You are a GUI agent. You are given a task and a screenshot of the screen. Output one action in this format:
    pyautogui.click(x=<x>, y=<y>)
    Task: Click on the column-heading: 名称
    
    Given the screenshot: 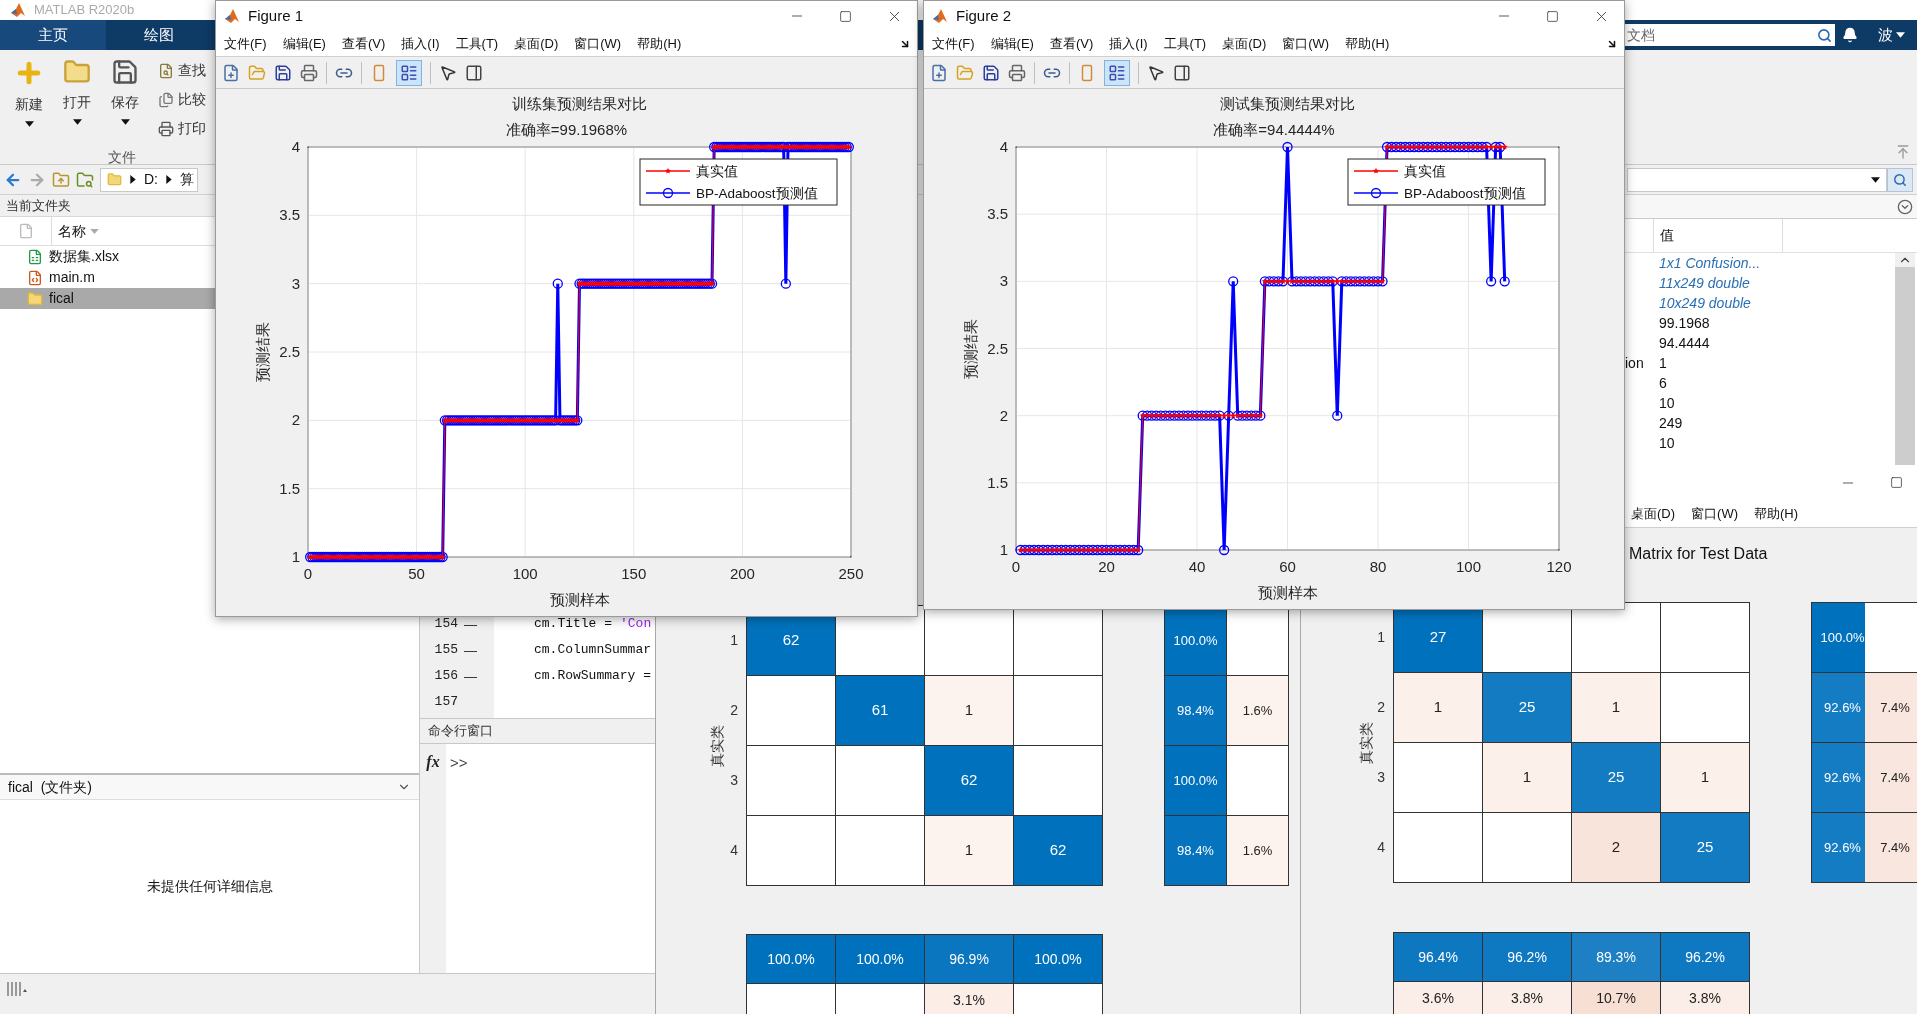 What is the action you would take?
    pyautogui.click(x=75, y=231)
    